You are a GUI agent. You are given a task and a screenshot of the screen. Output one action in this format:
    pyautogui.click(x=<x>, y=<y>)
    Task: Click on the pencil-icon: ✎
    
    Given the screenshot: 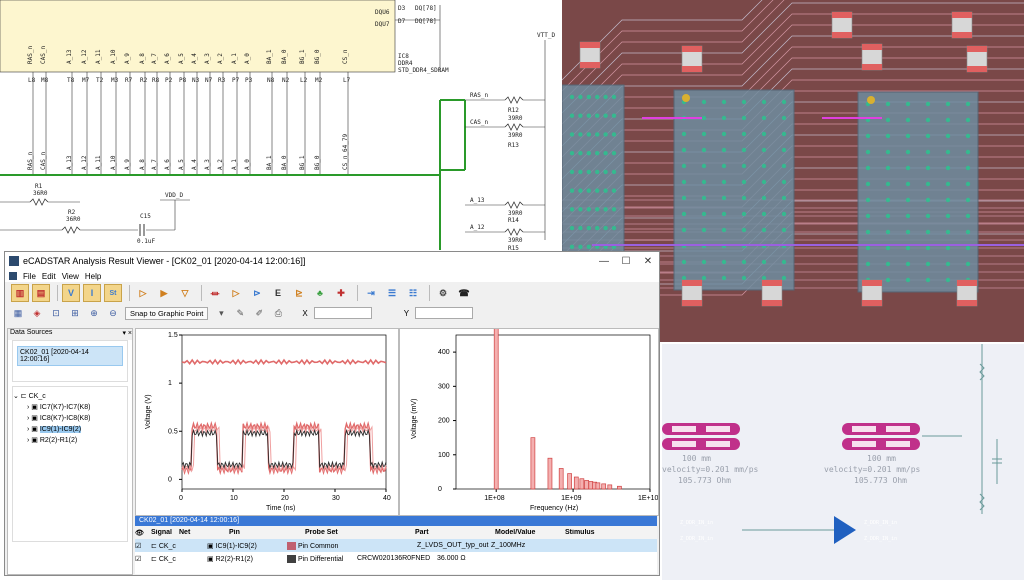 What is the action you would take?
    pyautogui.click(x=240, y=313)
    